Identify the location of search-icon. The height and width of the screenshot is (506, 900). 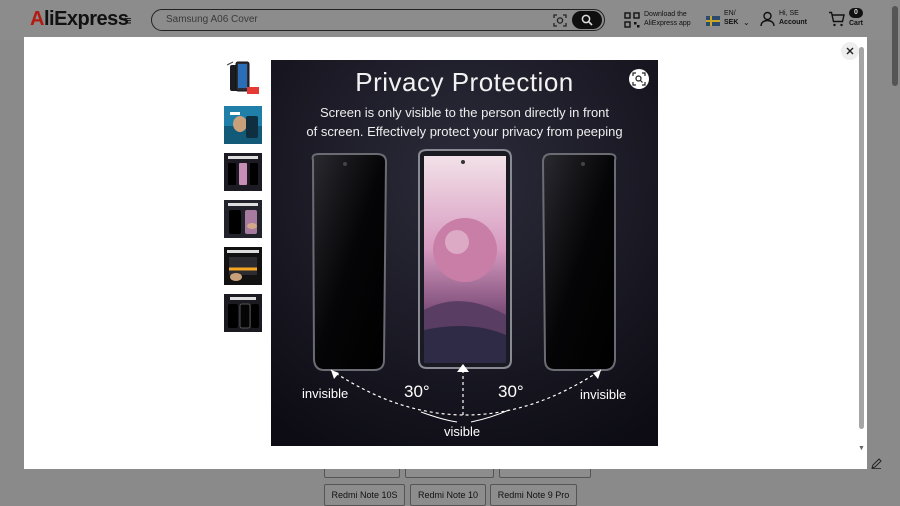
(587, 20).